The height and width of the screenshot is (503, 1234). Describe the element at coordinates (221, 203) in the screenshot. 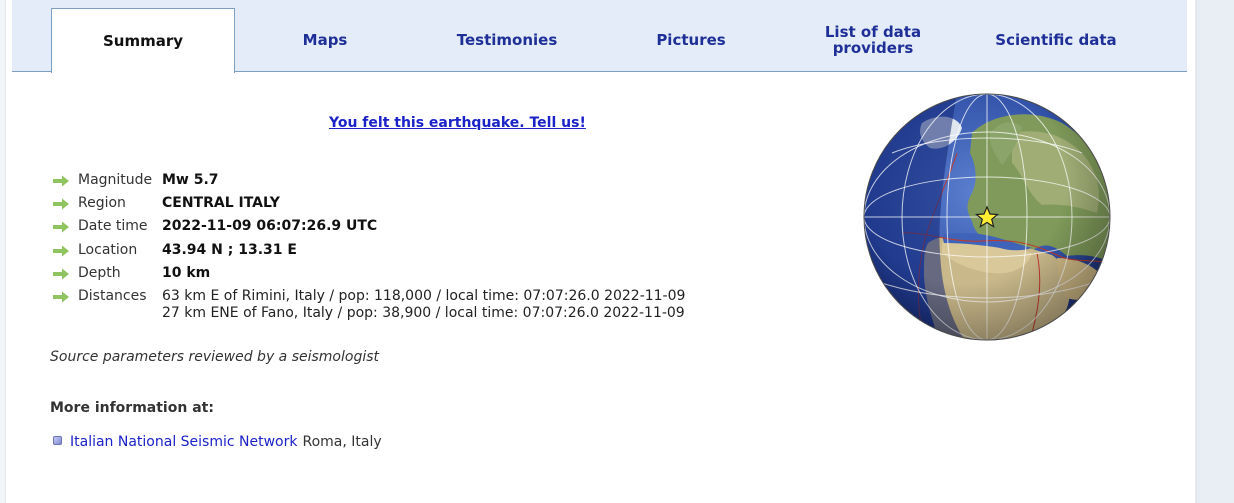

I see `region-value: CENTRAL ITALY` at that location.